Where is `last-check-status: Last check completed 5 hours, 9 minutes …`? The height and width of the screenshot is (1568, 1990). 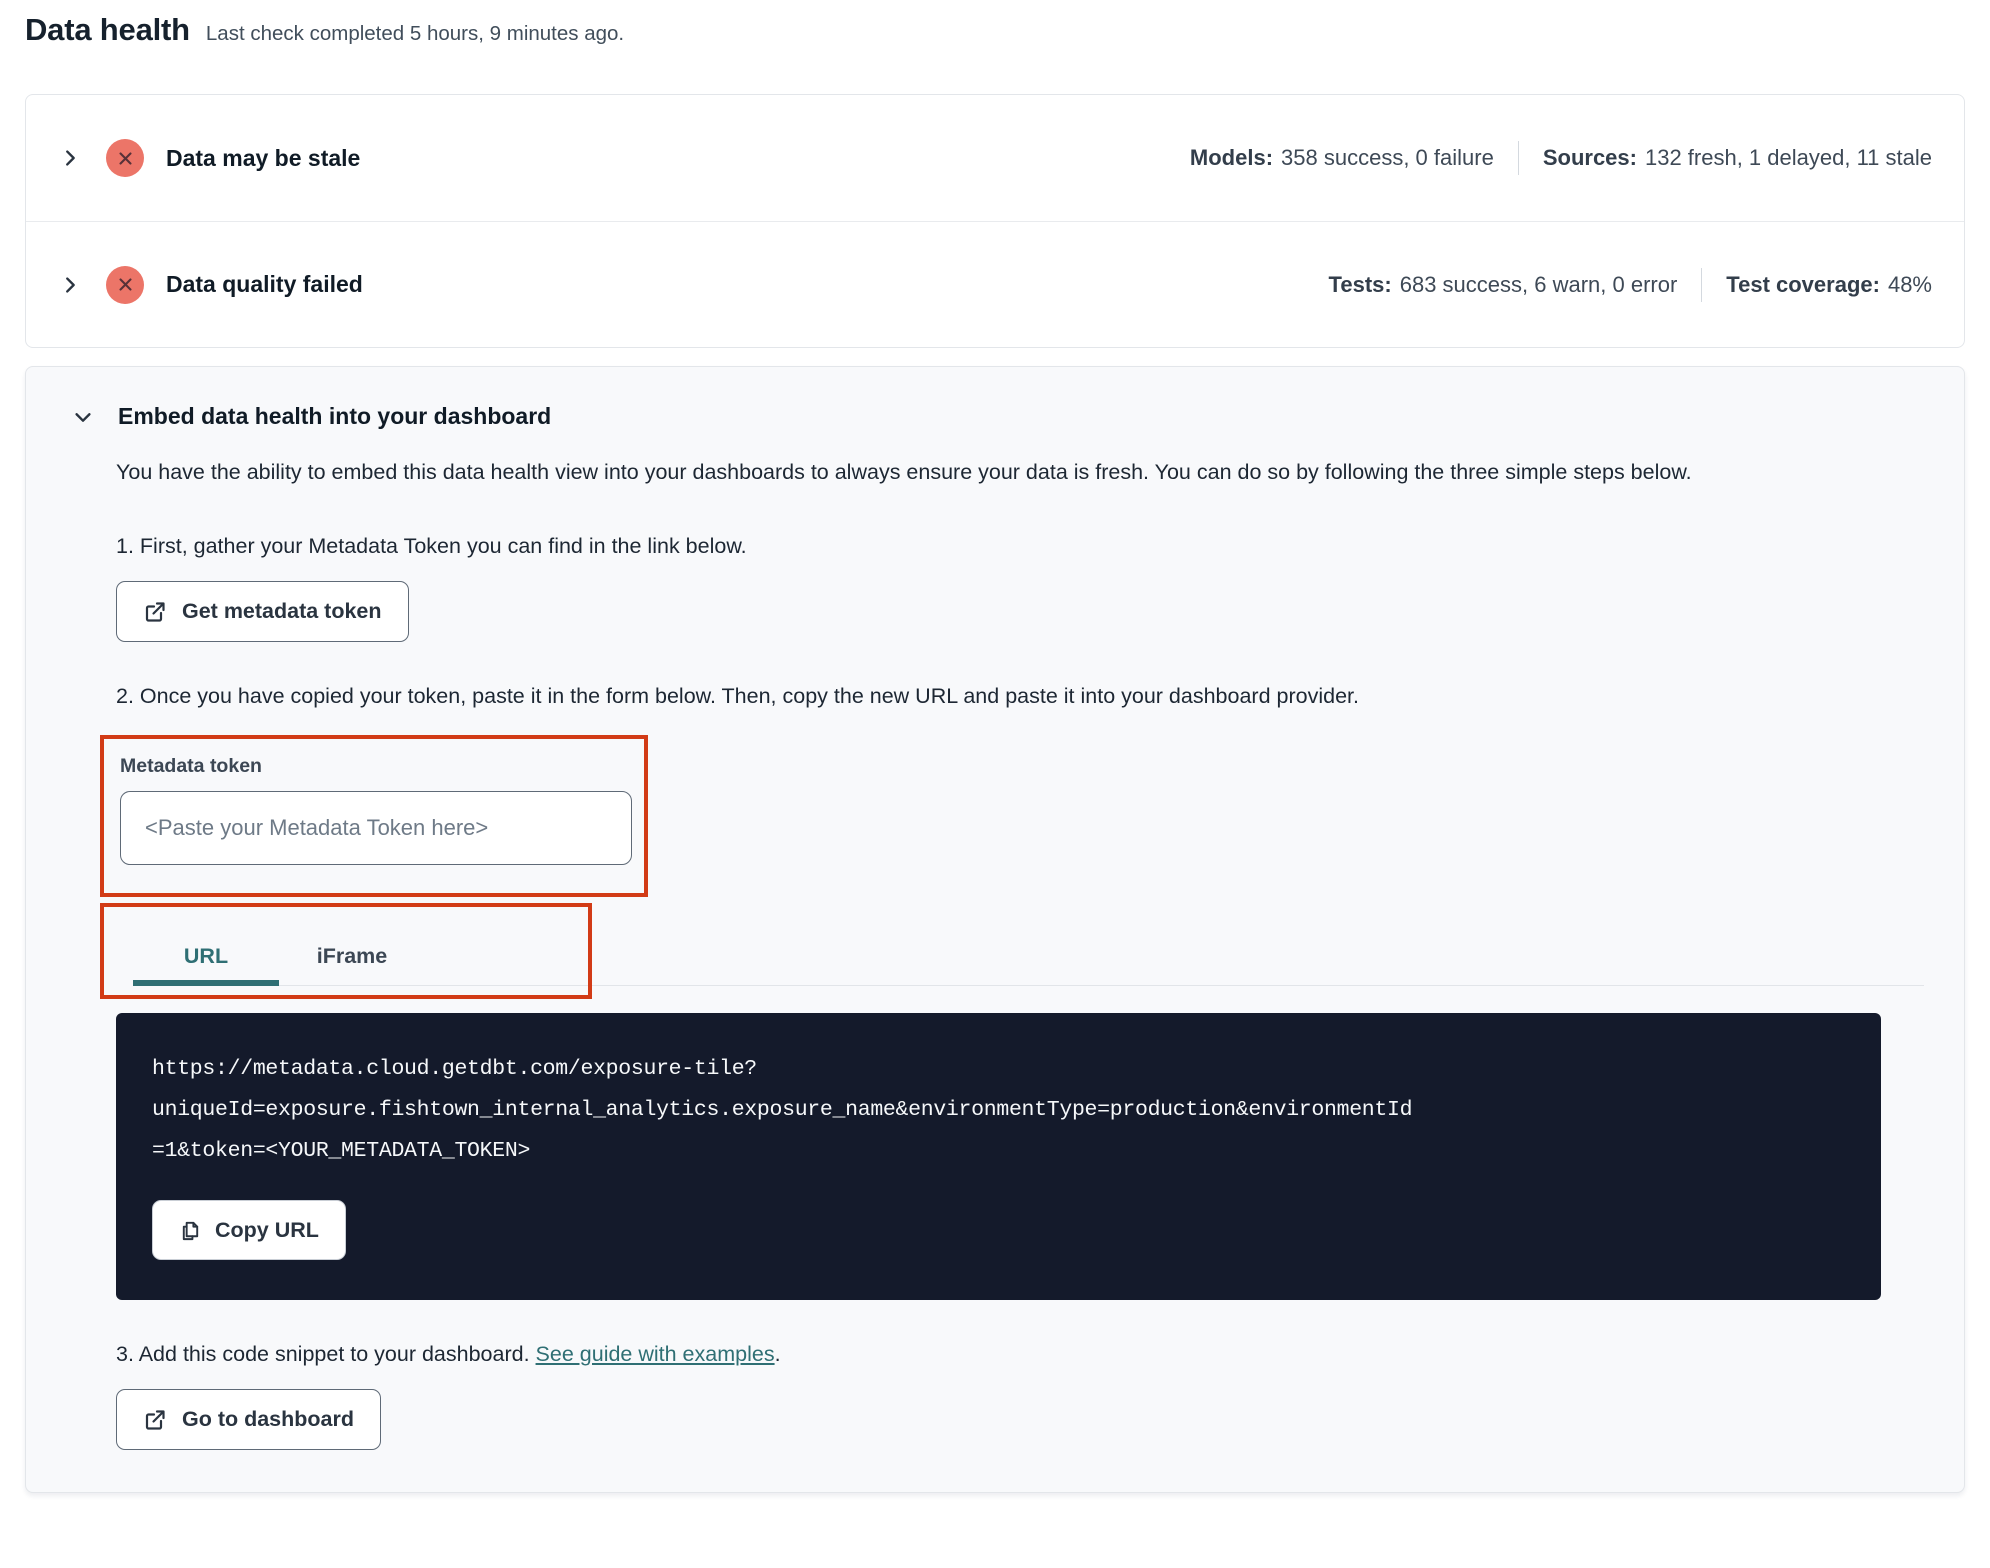
last-check-status: Last check completed 5 hours, 9 minutes … is located at coordinates (415, 33).